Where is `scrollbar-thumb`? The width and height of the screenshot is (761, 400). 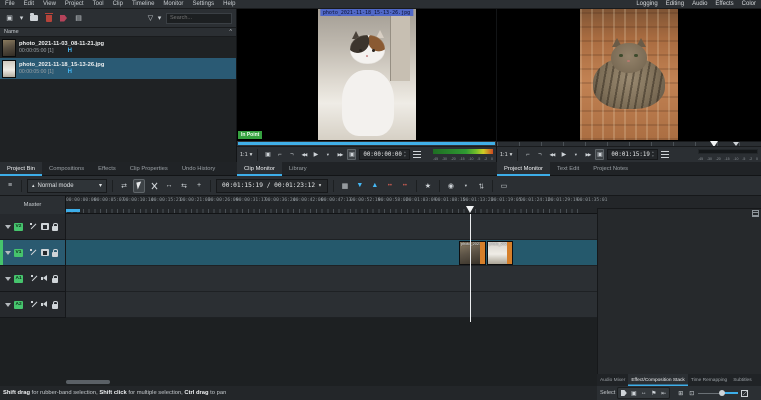
scrollbar-thumb is located at coordinates (88, 382).